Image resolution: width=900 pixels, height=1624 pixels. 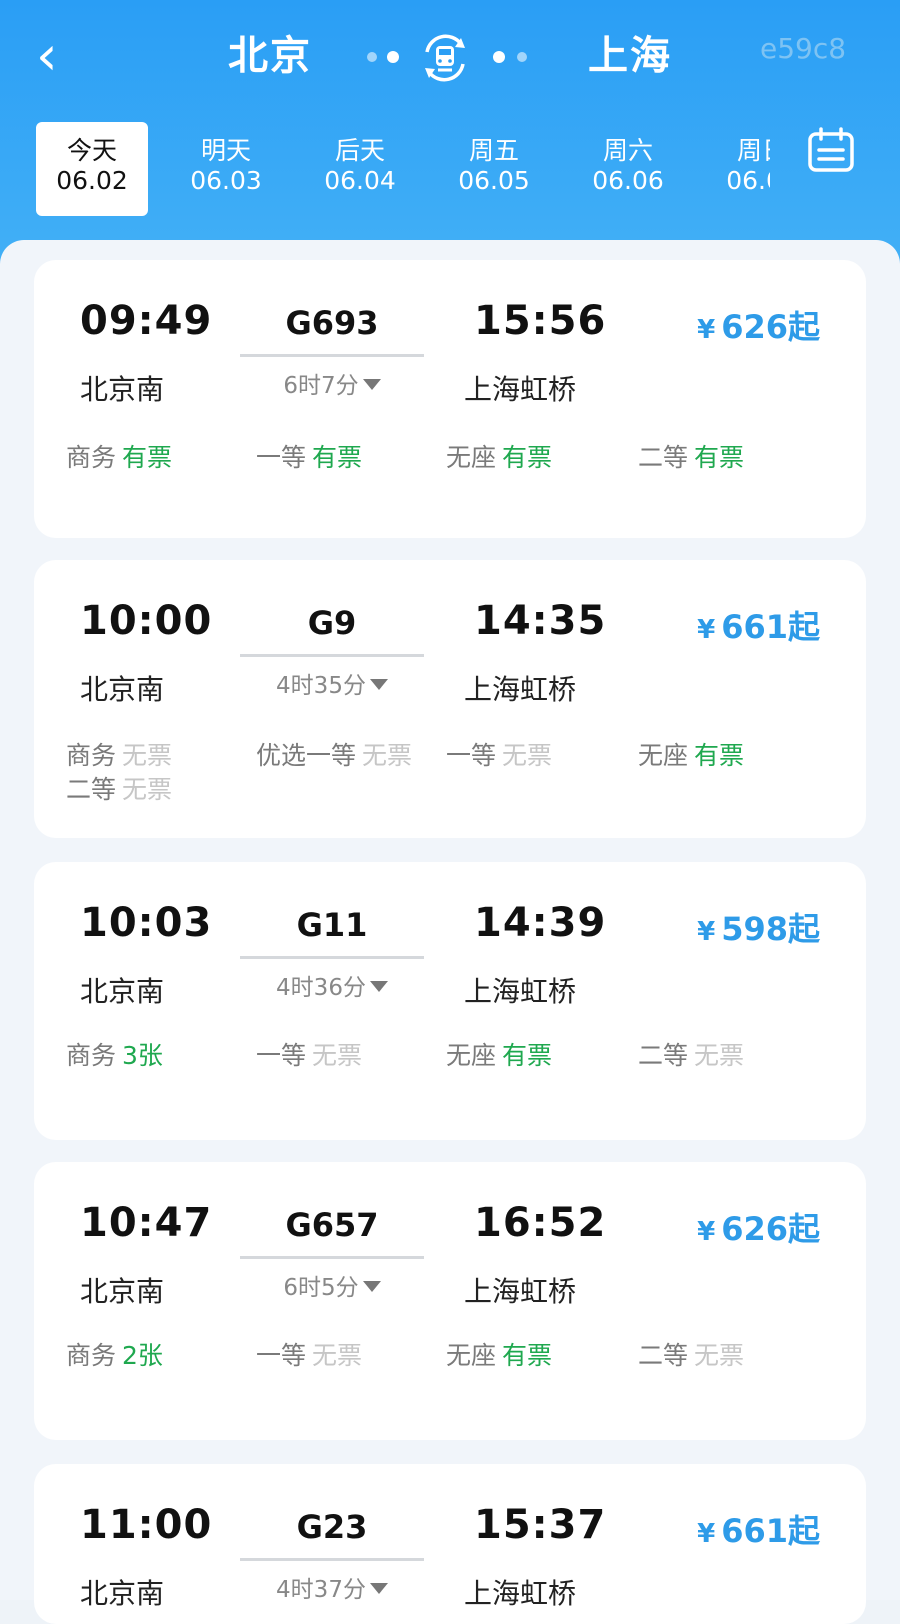 What do you see at coordinates (332, 1587) in the screenshot?
I see `duration: 4时37分` at bounding box center [332, 1587].